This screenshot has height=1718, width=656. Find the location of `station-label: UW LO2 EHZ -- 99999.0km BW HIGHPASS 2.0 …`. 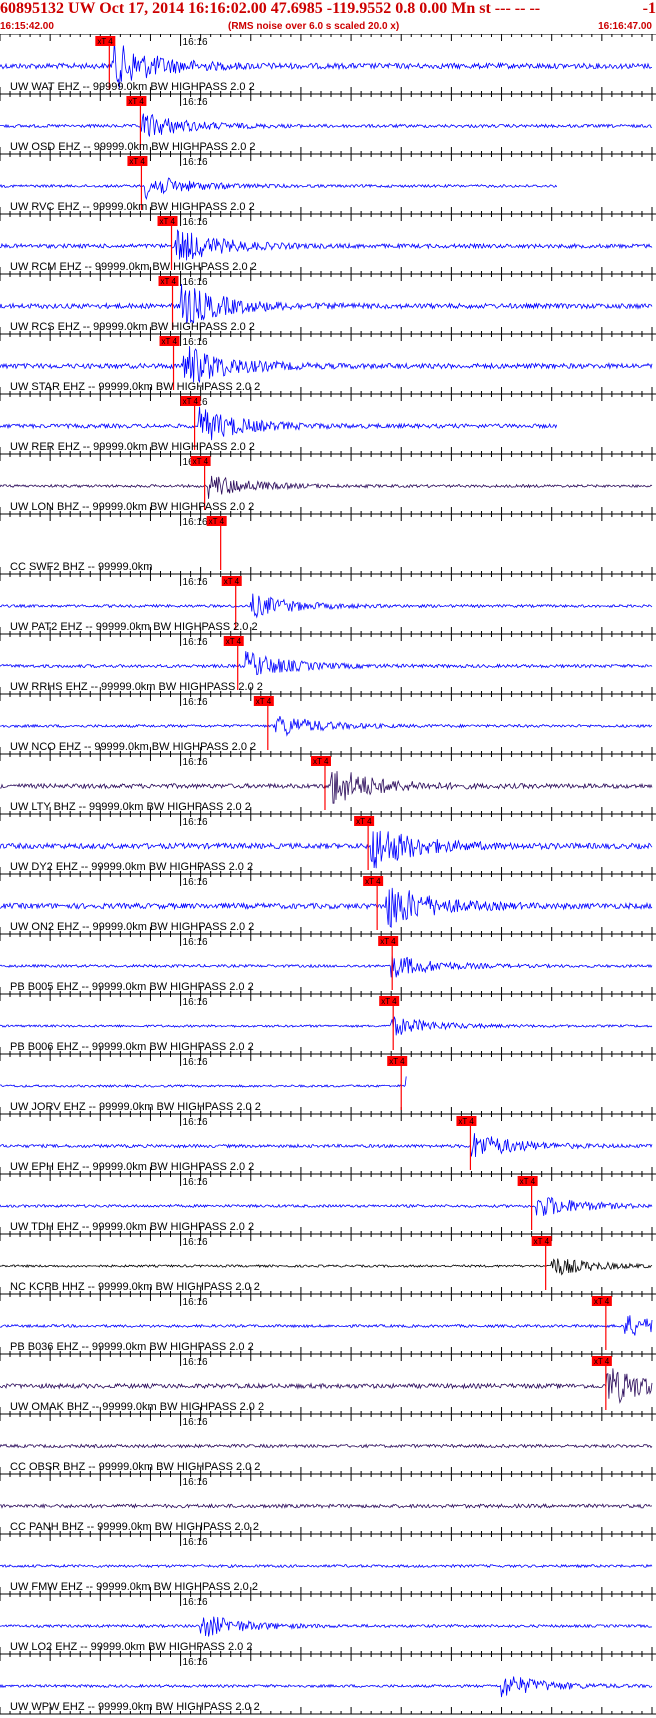

station-label: UW LO2 EHZ -- 99999.0km BW HIGHPASS 2.0 … is located at coordinates (131, 1647).